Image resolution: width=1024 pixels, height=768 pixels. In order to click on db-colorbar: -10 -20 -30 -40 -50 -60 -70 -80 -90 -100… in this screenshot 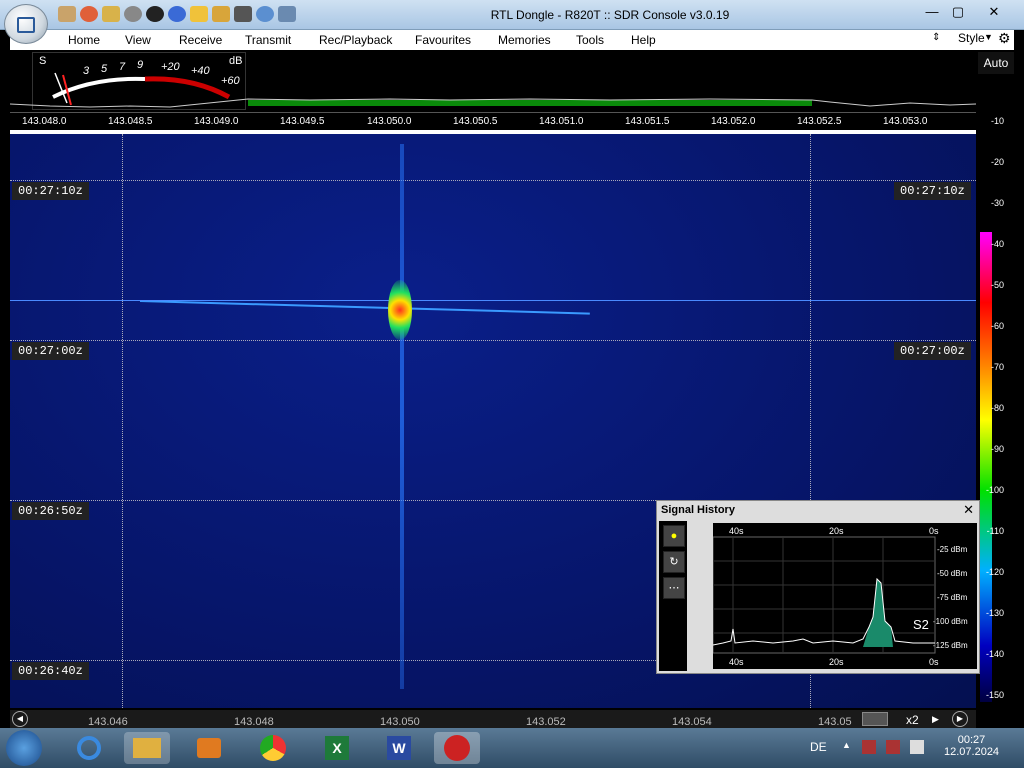, I will do `click(996, 392)`.